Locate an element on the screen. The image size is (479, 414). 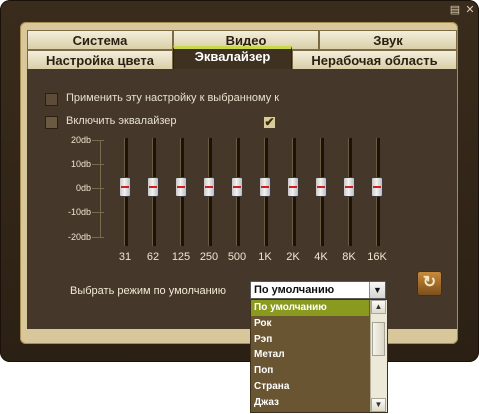
db-label-minus10: -10db is located at coordinates (79, 212).